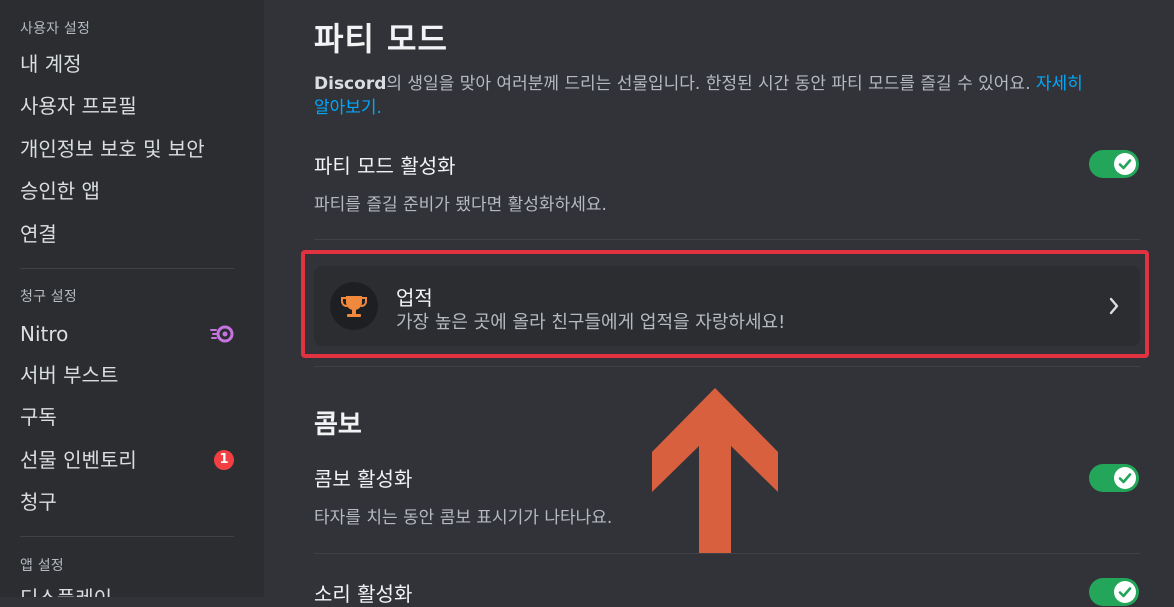  I want to click on party-mode-toggle, so click(1114, 164).